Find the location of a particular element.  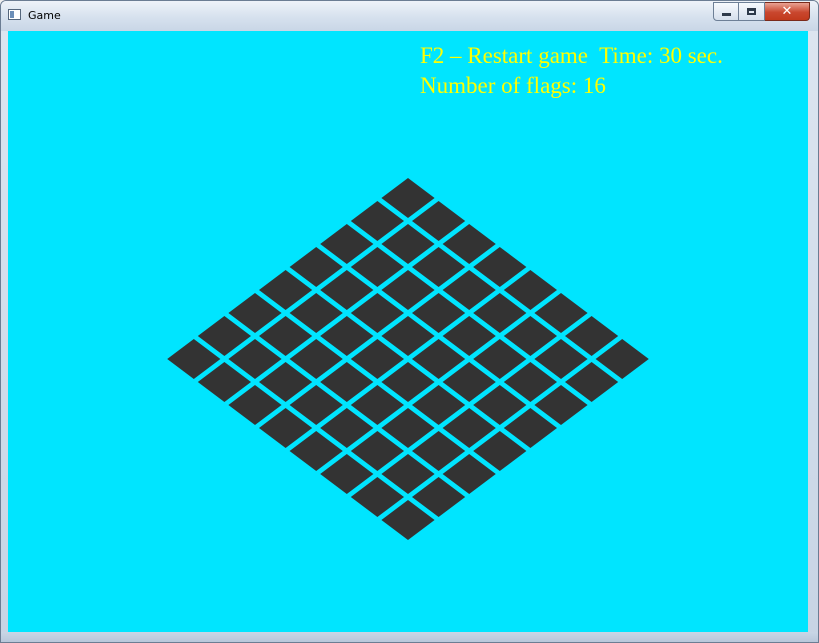

window-bottom-border is located at coordinates (409, 637).